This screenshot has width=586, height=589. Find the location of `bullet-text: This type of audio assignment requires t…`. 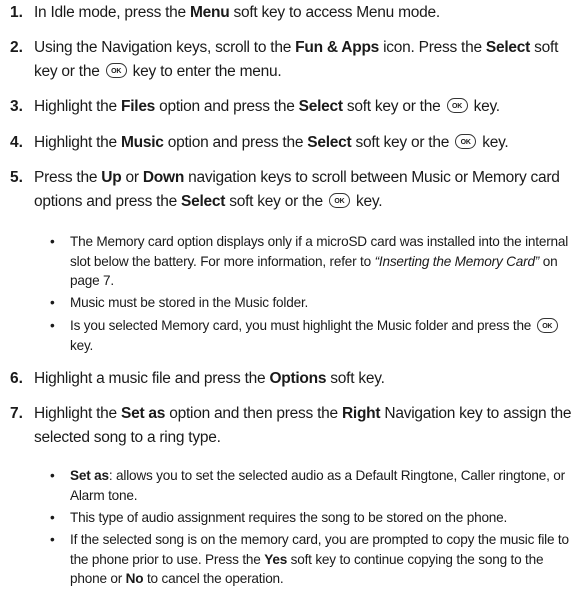

bullet-text: This type of audio assignment requires t… is located at coordinates (326, 518).